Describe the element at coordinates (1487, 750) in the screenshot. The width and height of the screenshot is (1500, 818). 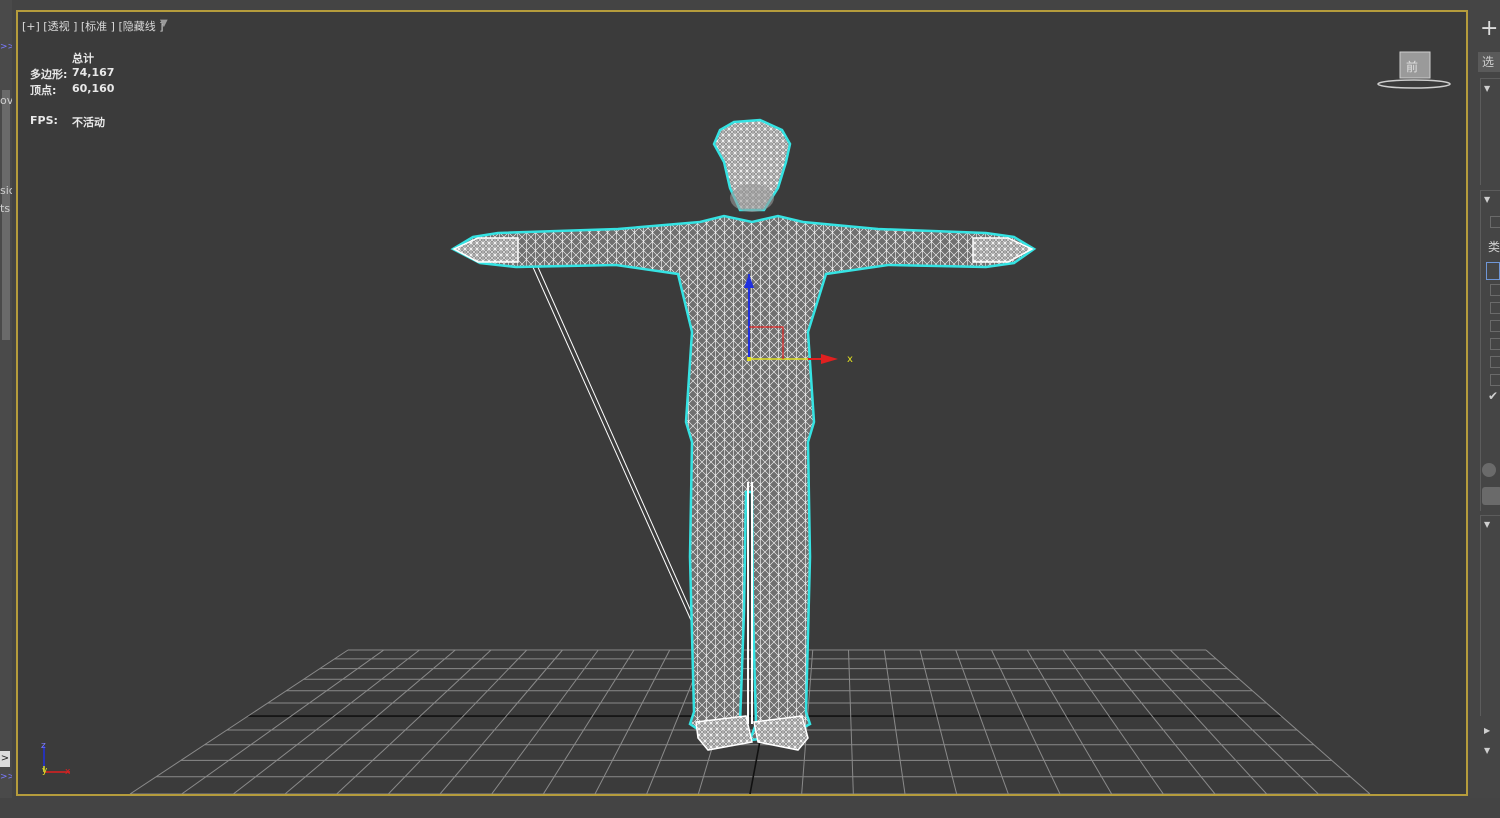
I see `rollout-arrow-icon: ▼` at that location.